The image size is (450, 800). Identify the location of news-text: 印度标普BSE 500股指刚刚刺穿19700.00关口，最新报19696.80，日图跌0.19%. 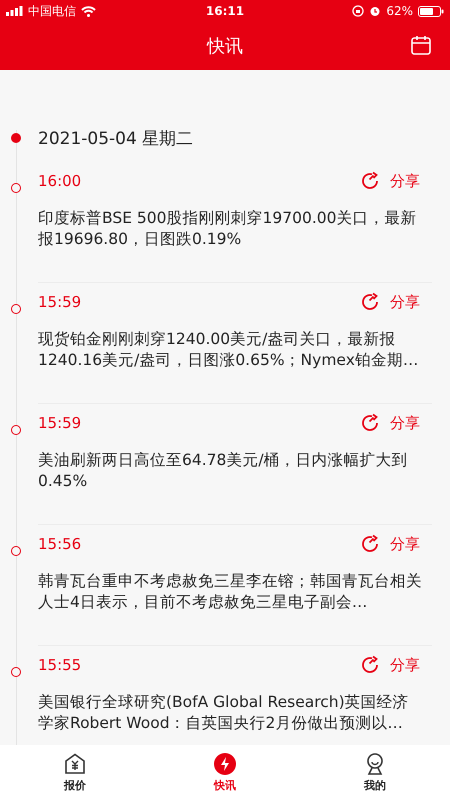
(228, 229).